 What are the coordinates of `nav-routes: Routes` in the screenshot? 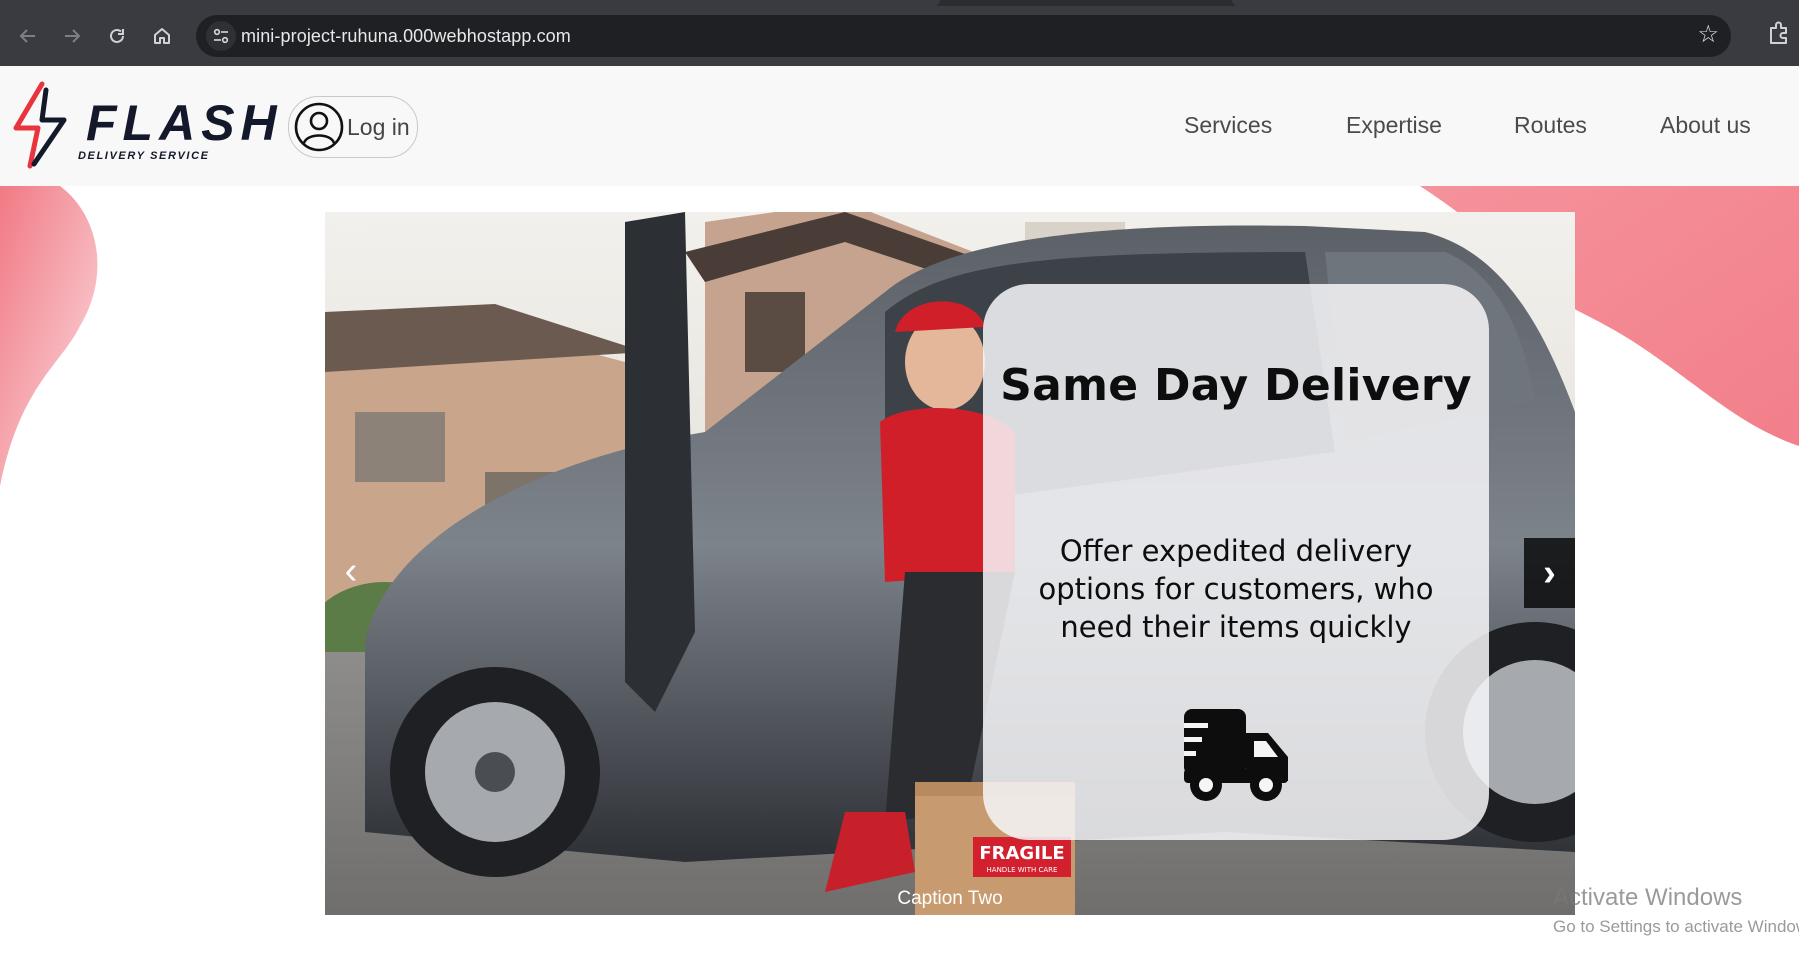 It's located at (1550, 125).